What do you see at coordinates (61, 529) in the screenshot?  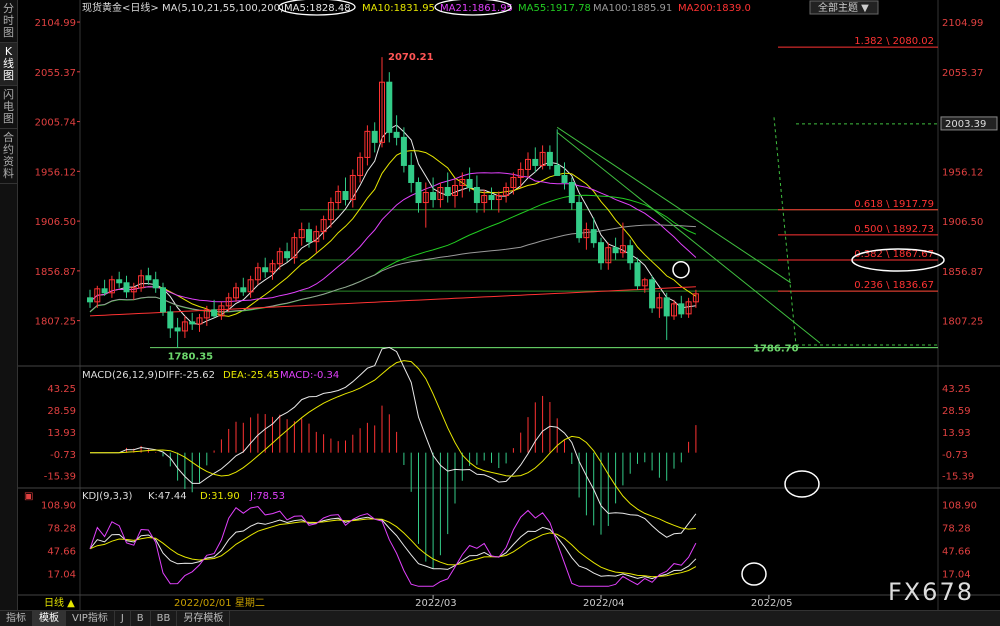 I see `kdj-tick-left: 78.28` at bounding box center [61, 529].